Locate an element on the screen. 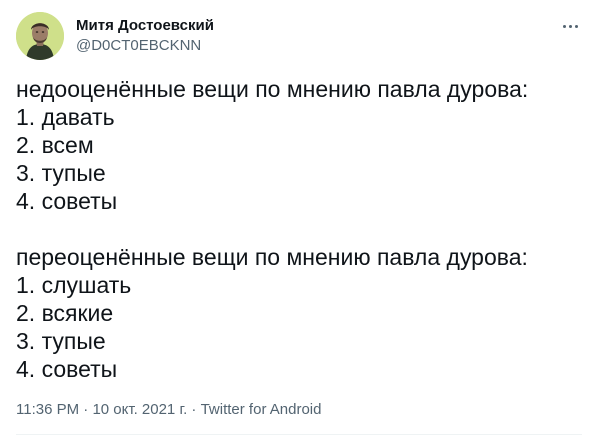 The height and width of the screenshot is (440, 598). tweet-header: Митя Достоевский @D0CT0EBCKNN is located at coordinates (115, 36).